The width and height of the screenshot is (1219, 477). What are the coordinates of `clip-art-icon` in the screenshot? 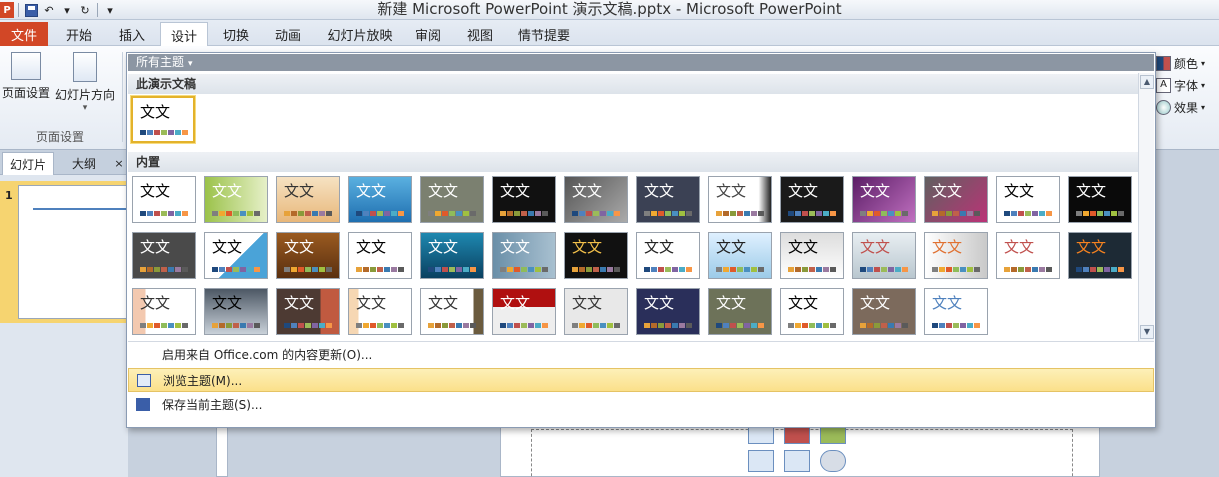 It's located at (797, 461).